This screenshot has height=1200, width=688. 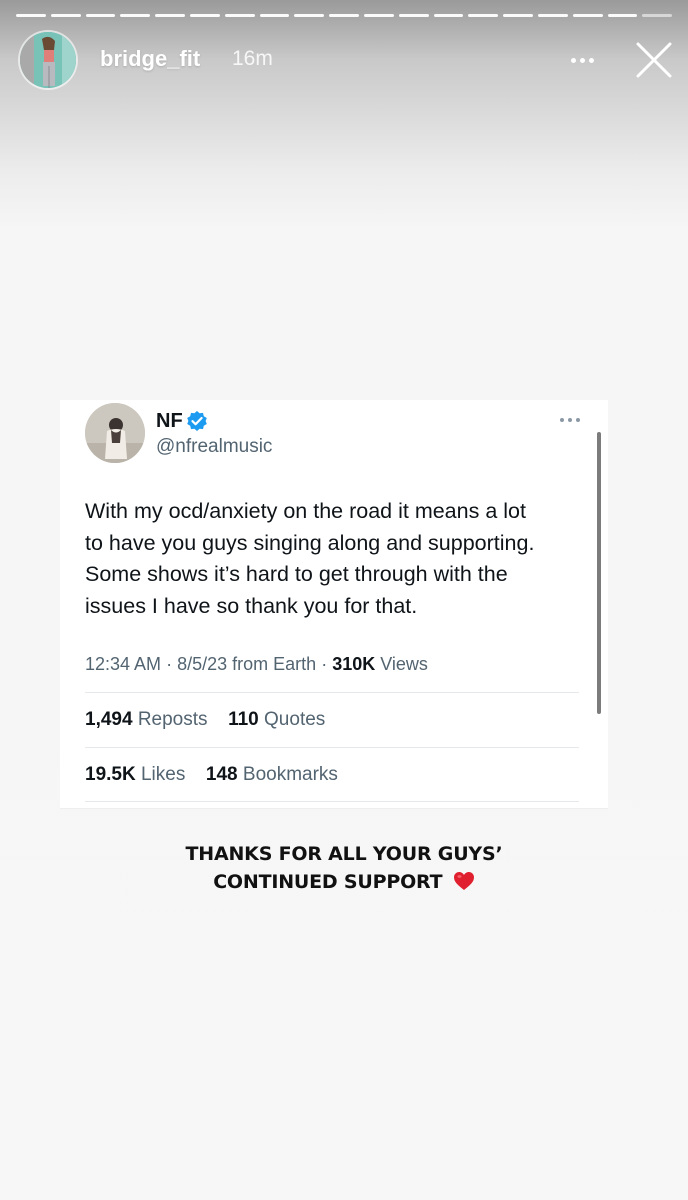 I want to click on verified-badge-icon, so click(x=197, y=421).